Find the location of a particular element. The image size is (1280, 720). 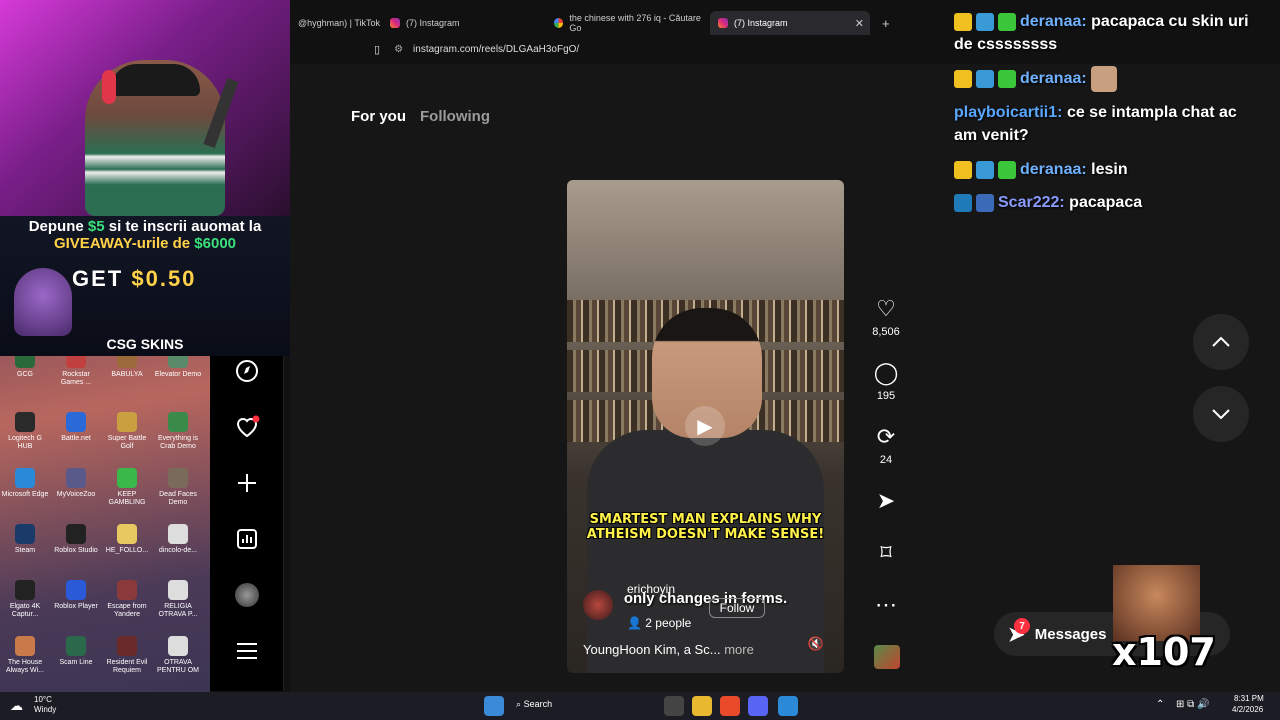

desktop-icon-label: Roblox Player is located at coordinates (76, 606).